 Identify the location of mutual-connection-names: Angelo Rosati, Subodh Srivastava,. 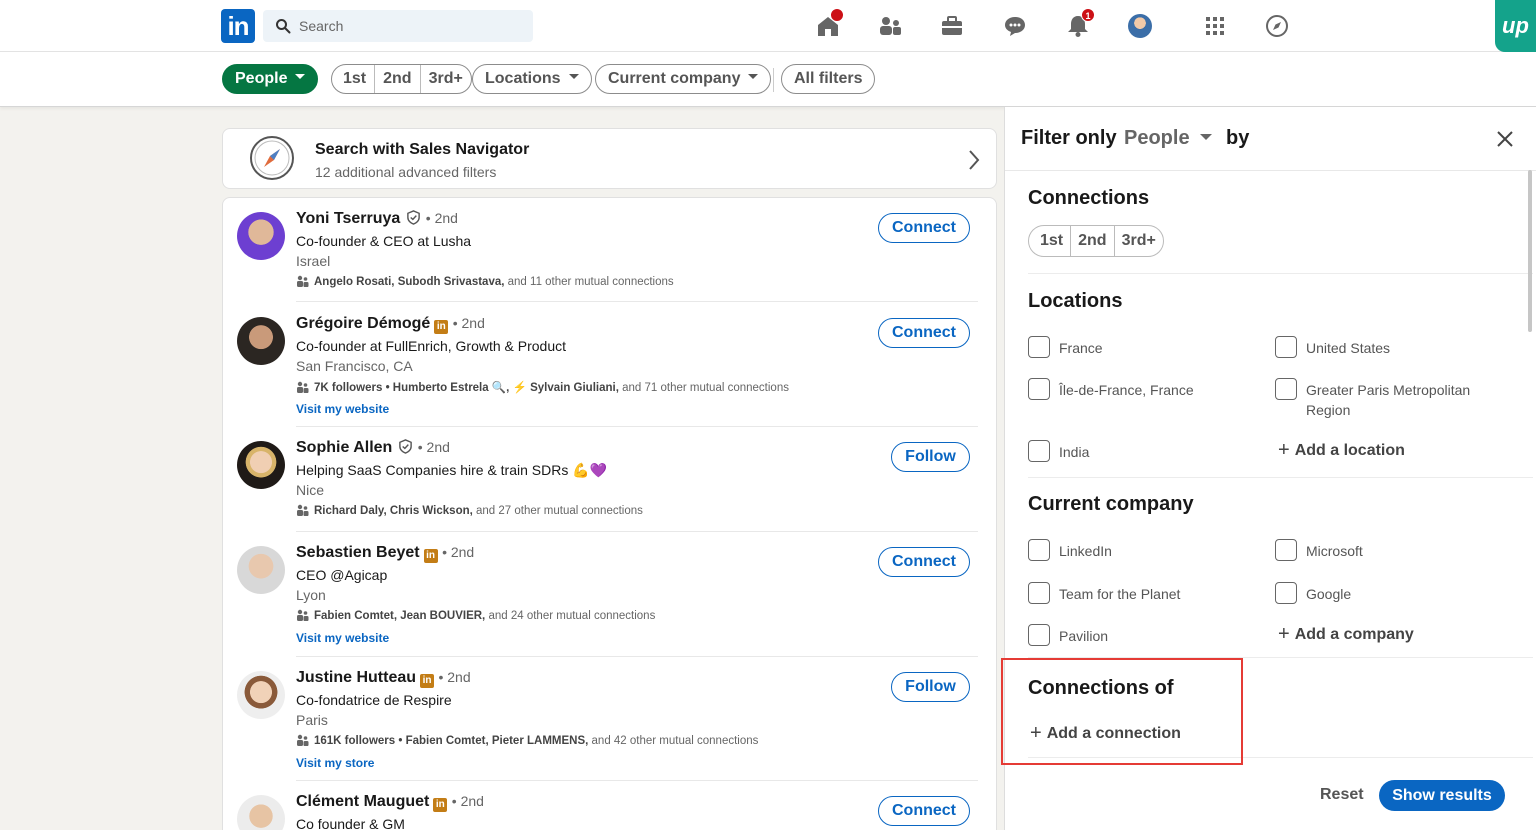
(409, 282).